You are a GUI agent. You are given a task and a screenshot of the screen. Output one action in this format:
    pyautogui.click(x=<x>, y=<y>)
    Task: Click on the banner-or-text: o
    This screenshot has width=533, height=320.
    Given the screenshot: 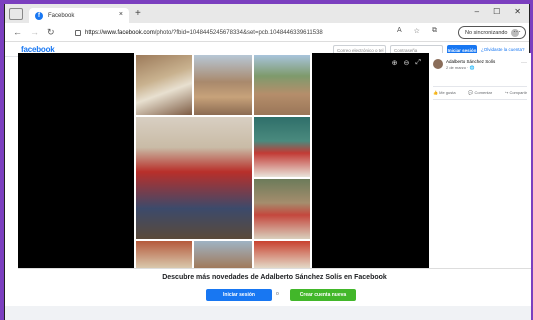 What is the action you would take?
    pyautogui.click(x=277, y=294)
    